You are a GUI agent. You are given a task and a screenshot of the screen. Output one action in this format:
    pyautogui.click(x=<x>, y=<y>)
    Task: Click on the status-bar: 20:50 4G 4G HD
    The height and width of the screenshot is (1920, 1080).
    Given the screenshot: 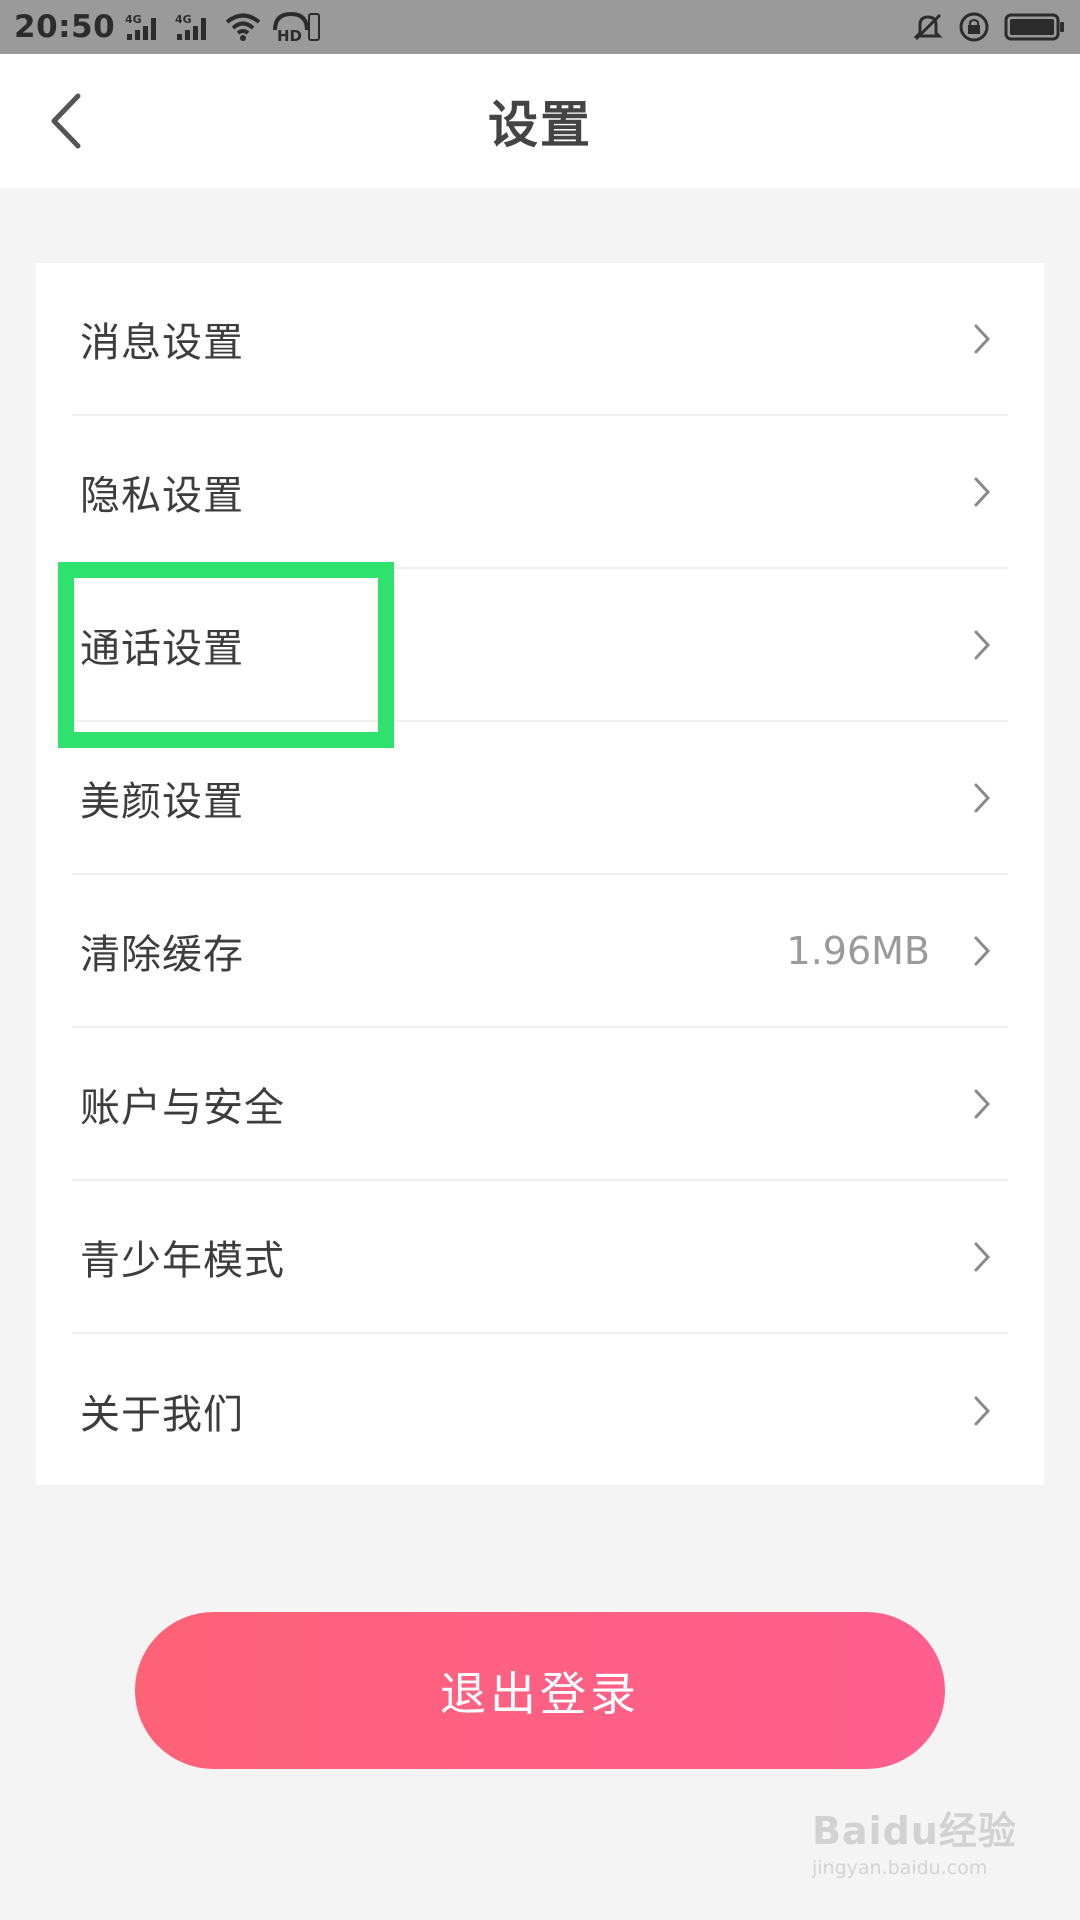 What is the action you would take?
    pyautogui.click(x=540, y=27)
    